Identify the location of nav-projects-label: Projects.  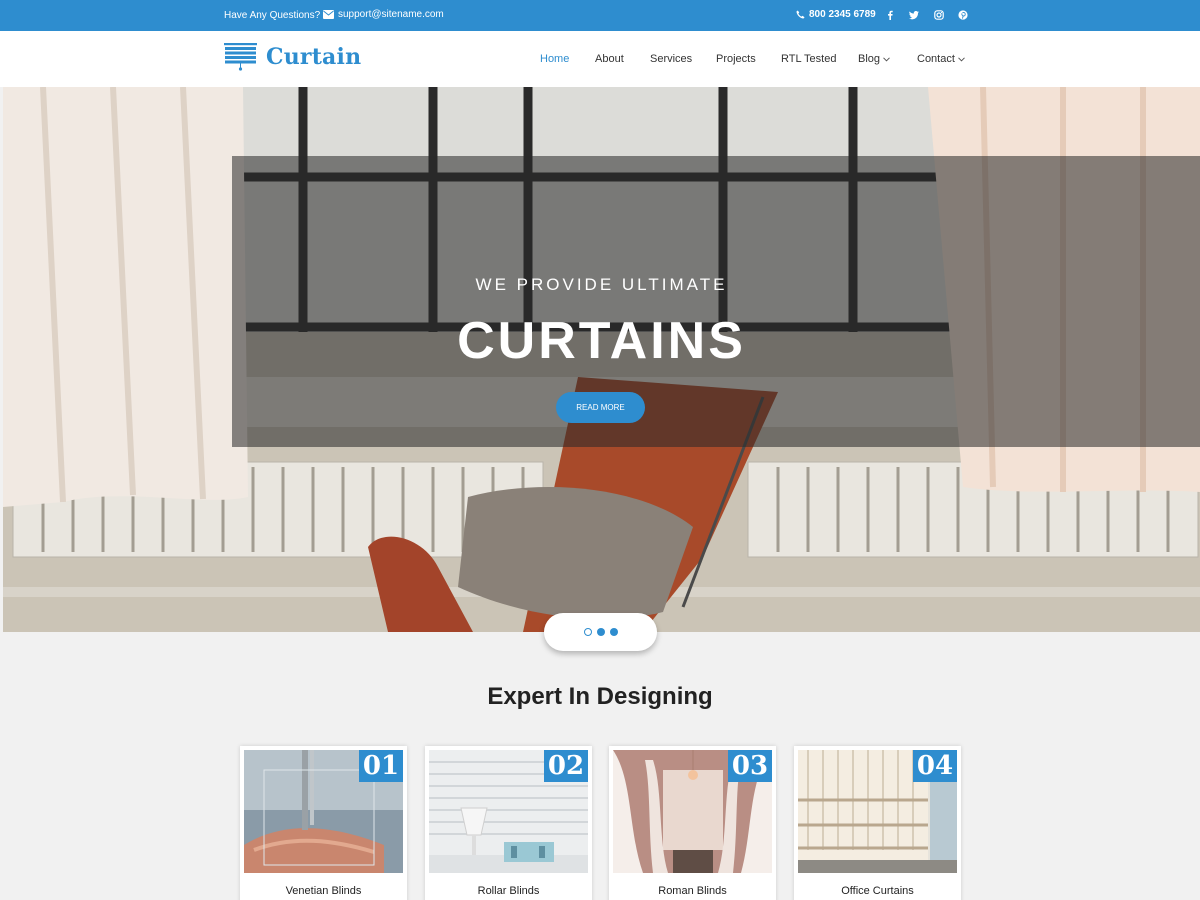
(736, 59).